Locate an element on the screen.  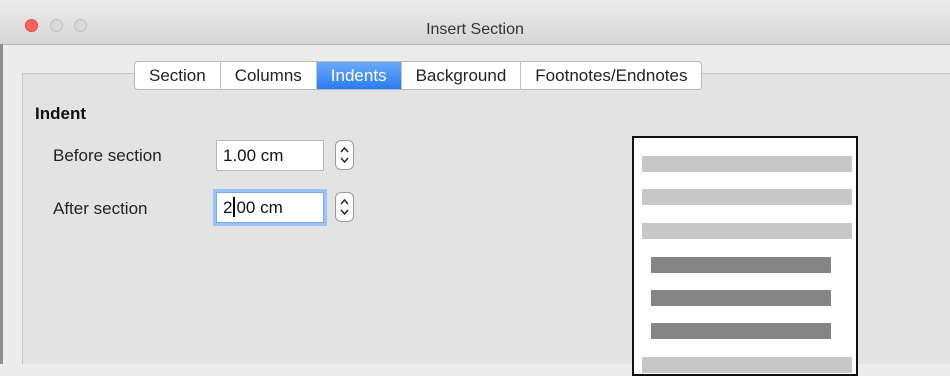
tab-indents: Indents is located at coordinates (359, 75).